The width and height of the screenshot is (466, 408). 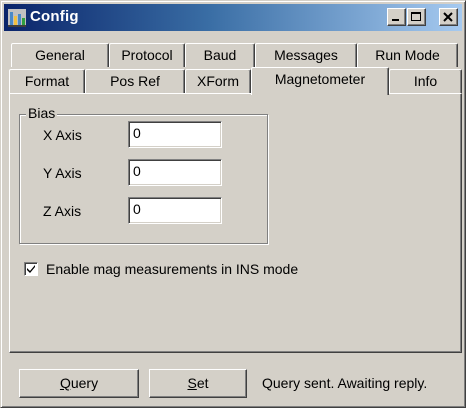 I want to click on tab-baud: Baud, so click(x=220, y=55).